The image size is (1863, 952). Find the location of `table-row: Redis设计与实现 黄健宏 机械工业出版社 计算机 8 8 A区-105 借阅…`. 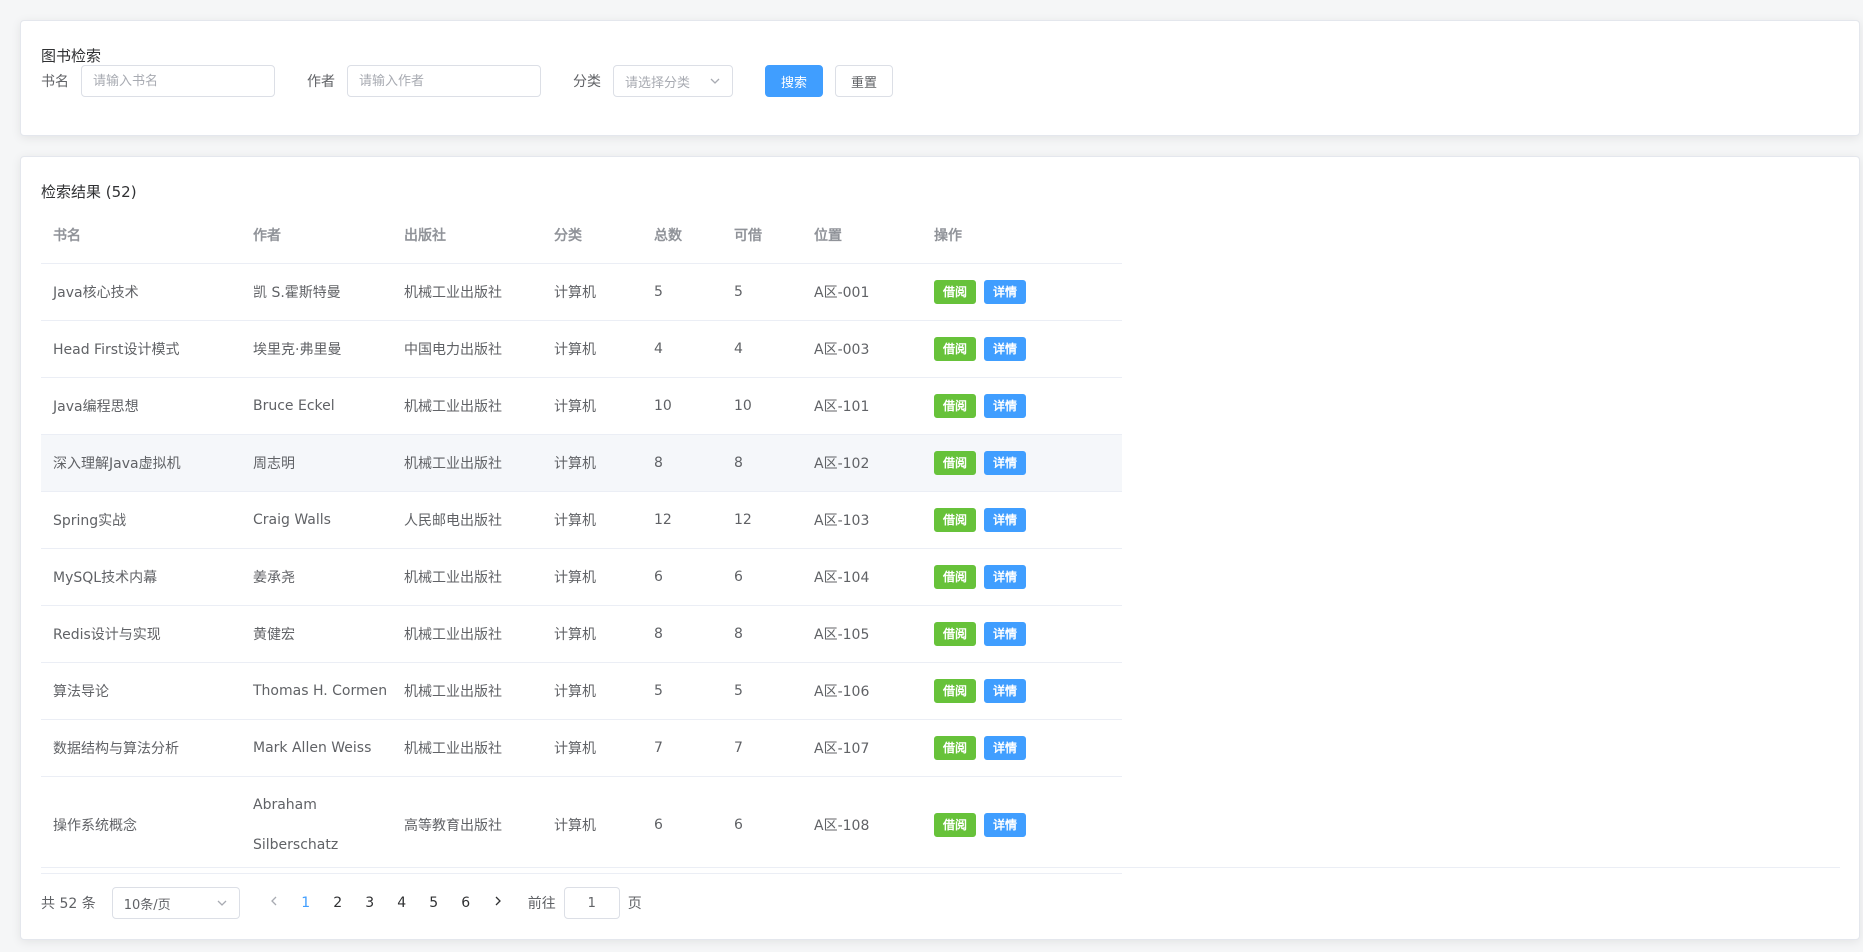

table-row: Redis设计与实现 黄健宏 机械工业出版社 计算机 8 8 A区-105 借阅… is located at coordinates (581, 634).